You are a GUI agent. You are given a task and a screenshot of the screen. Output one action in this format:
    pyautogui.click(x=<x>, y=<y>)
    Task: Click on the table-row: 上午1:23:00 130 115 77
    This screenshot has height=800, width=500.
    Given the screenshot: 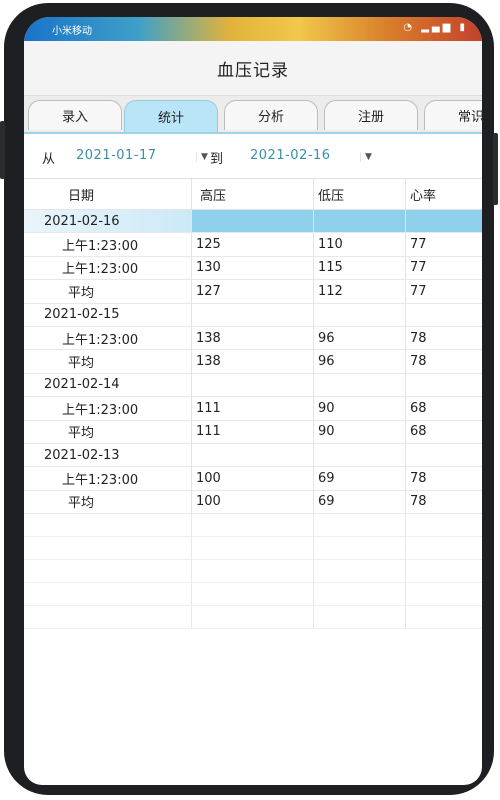 What is the action you would take?
    pyautogui.click(x=253, y=268)
    